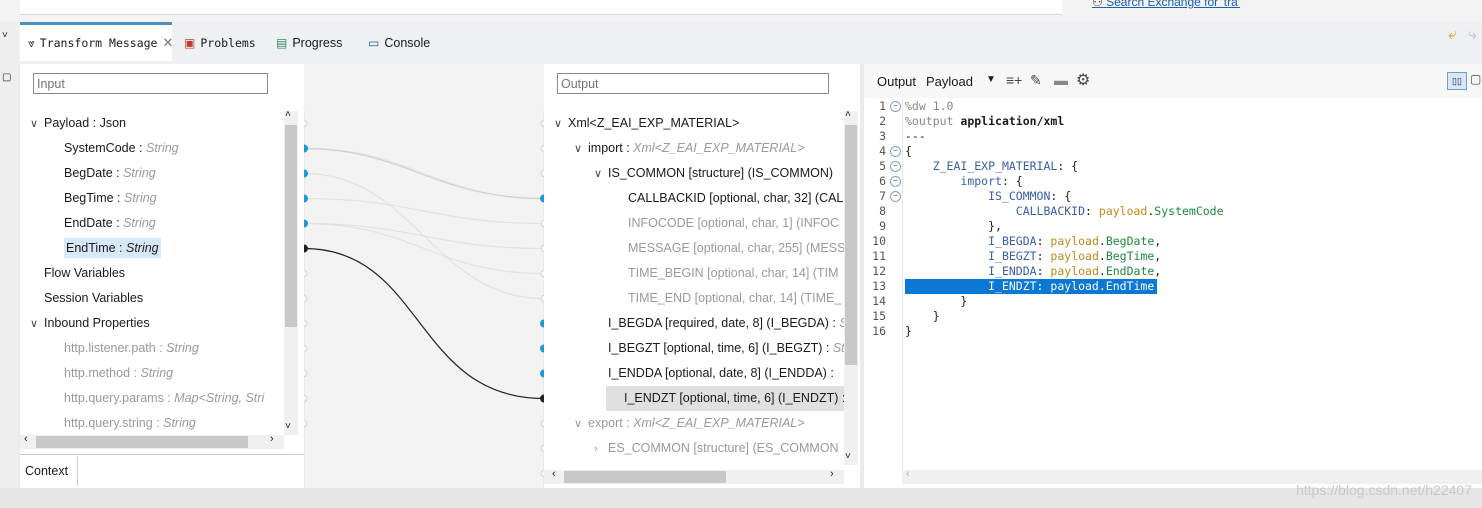 This screenshot has height=508, width=1482. Describe the element at coordinates (1033, 271) in the screenshot. I see `code-line: I_ENDDA: payload.EndDate,` at that location.